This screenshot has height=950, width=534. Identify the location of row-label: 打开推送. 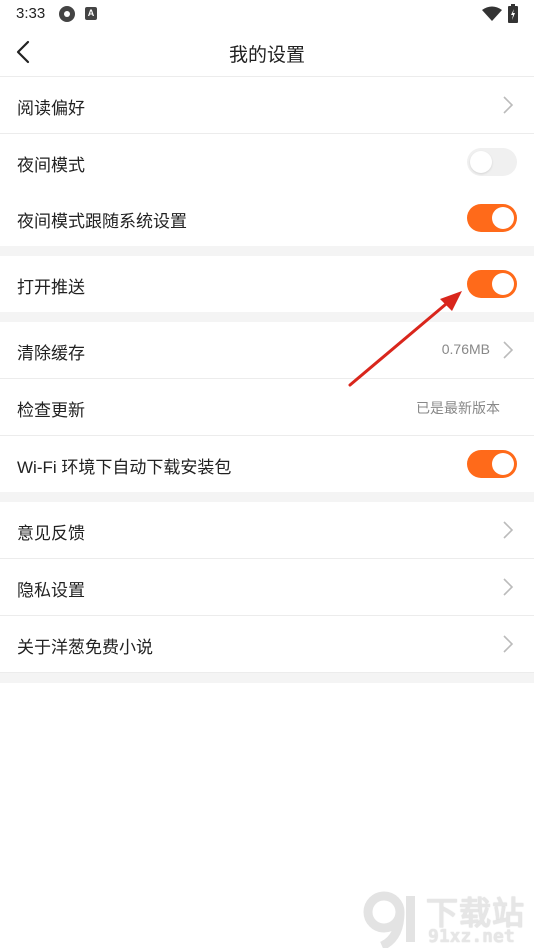
(51, 287).